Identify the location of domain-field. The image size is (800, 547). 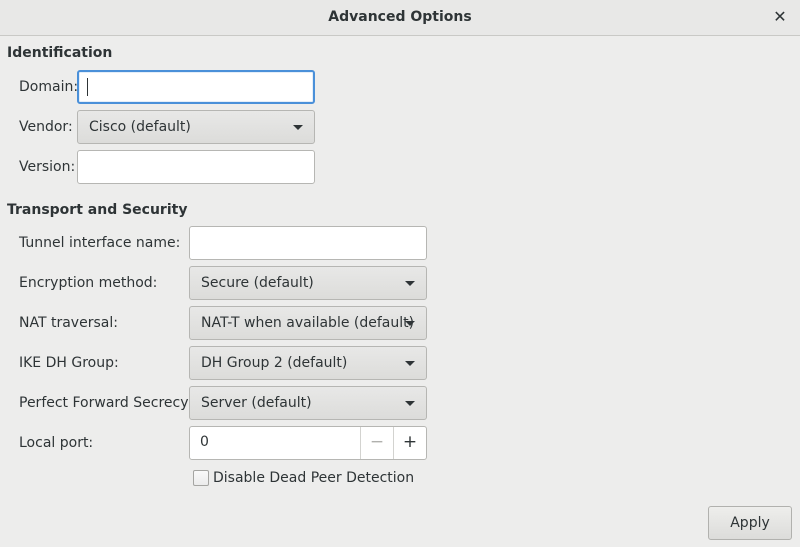
(196, 87).